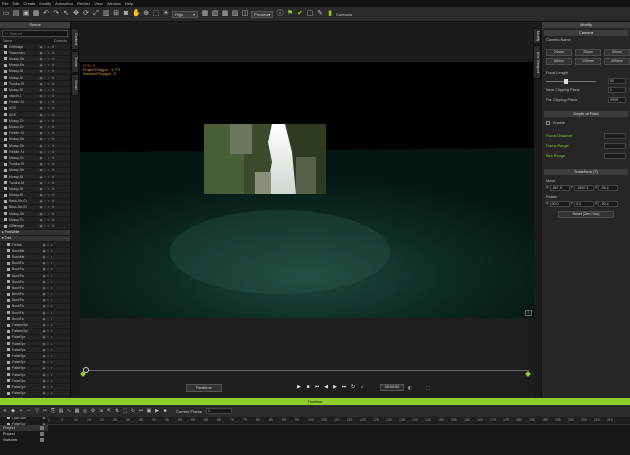 This screenshot has height=455, width=630. I want to click on near-clip-field: 1, so click(617, 90).